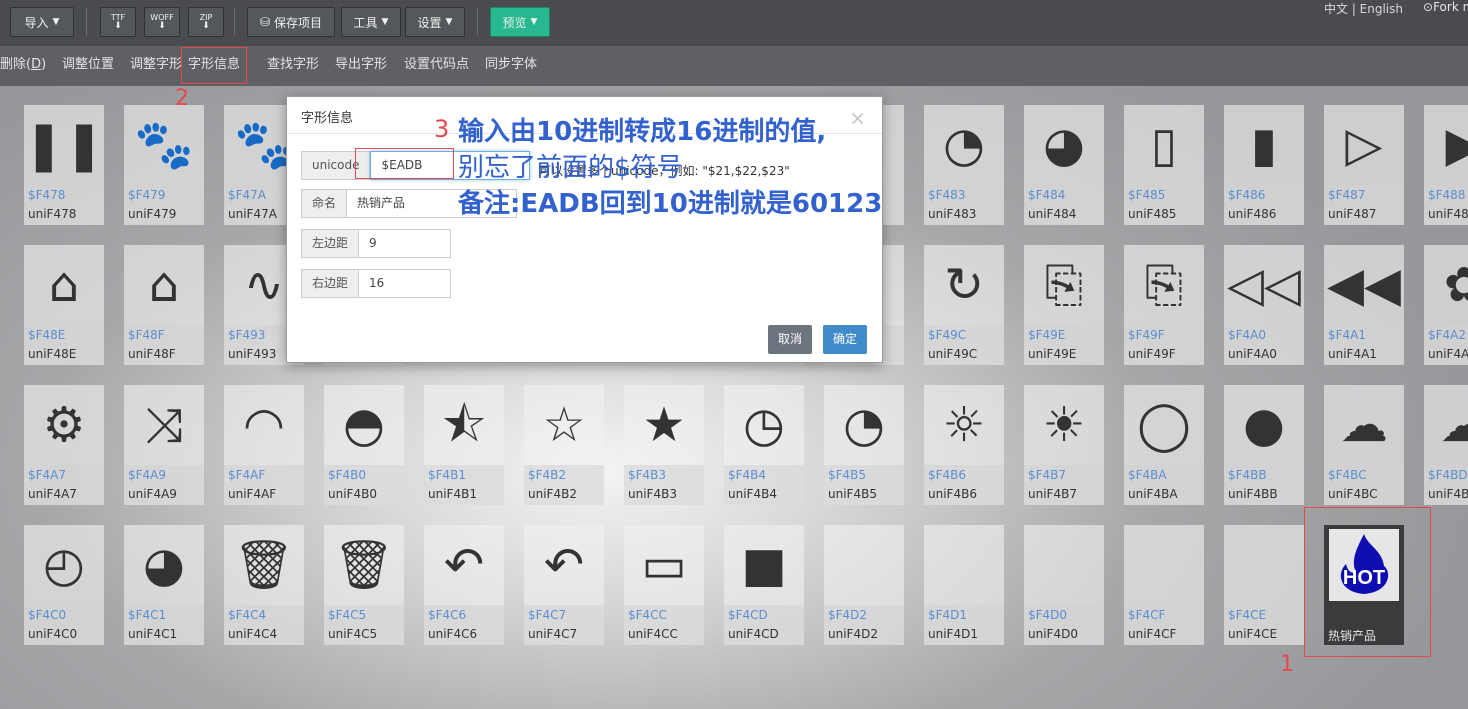 The width and height of the screenshot is (1468, 709). I want to click on left-bearing-label: 左边距, so click(330, 243).